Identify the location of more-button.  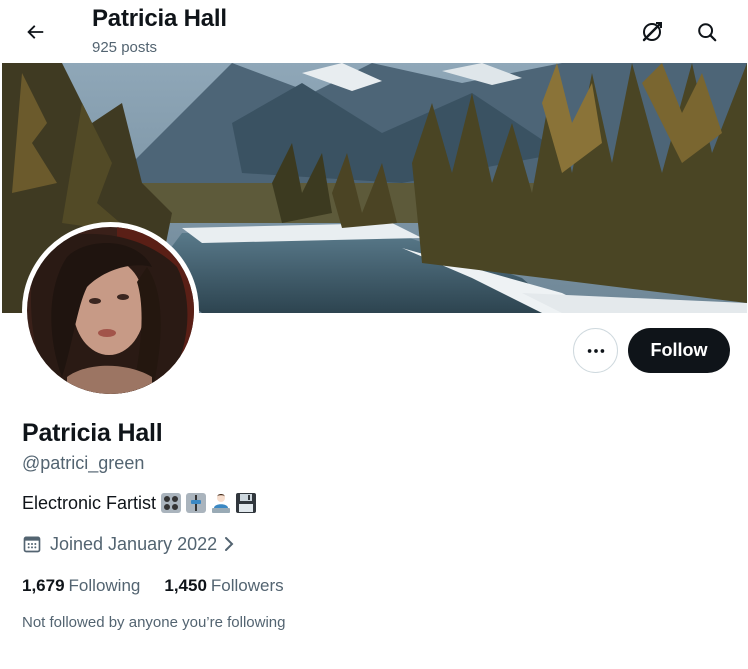
(595, 350).